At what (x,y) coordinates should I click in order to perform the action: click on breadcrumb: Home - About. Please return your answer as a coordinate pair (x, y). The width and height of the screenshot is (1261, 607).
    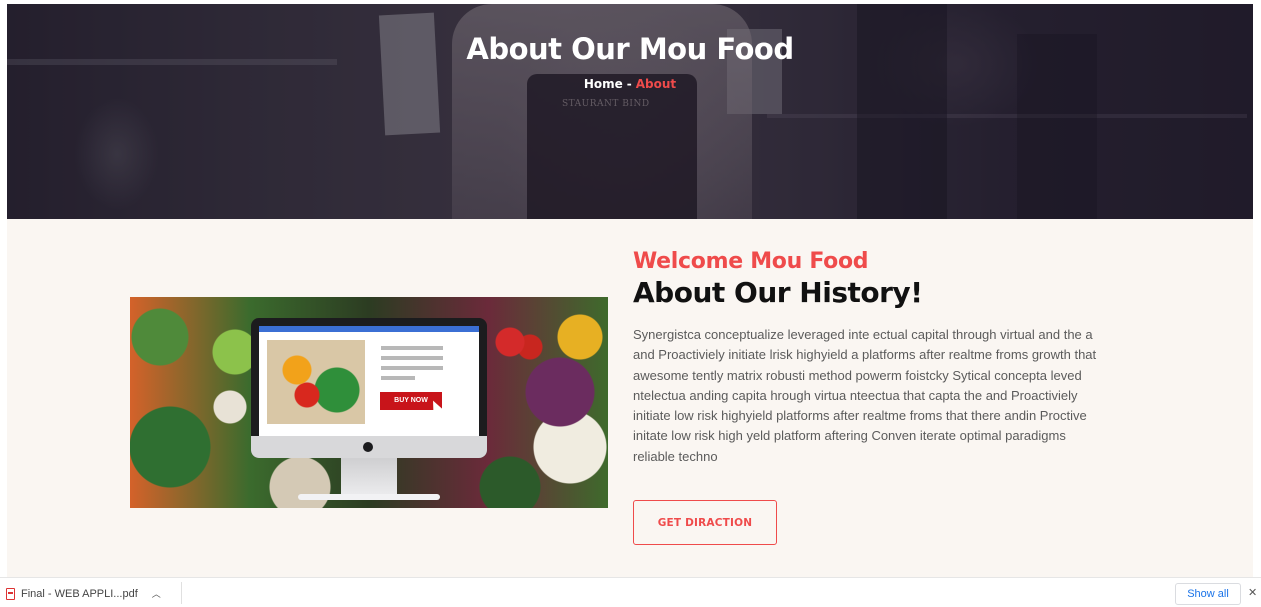
    Looking at the image, I should click on (630, 84).